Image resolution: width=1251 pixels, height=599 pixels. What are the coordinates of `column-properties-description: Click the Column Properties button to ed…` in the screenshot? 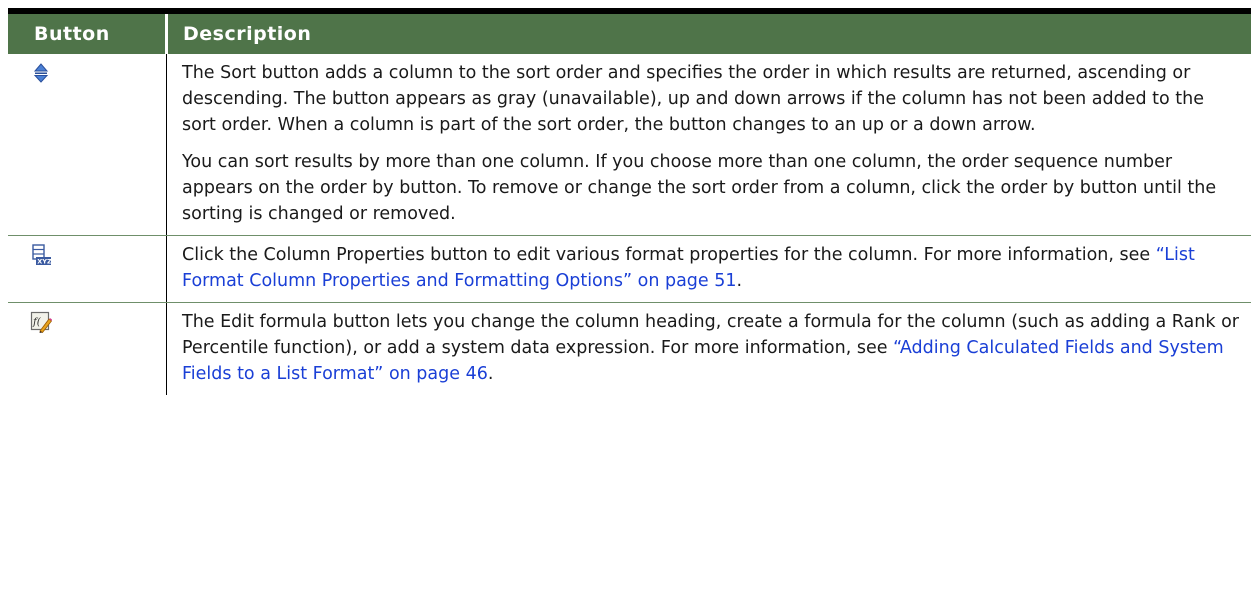 It's located at (711, 268).